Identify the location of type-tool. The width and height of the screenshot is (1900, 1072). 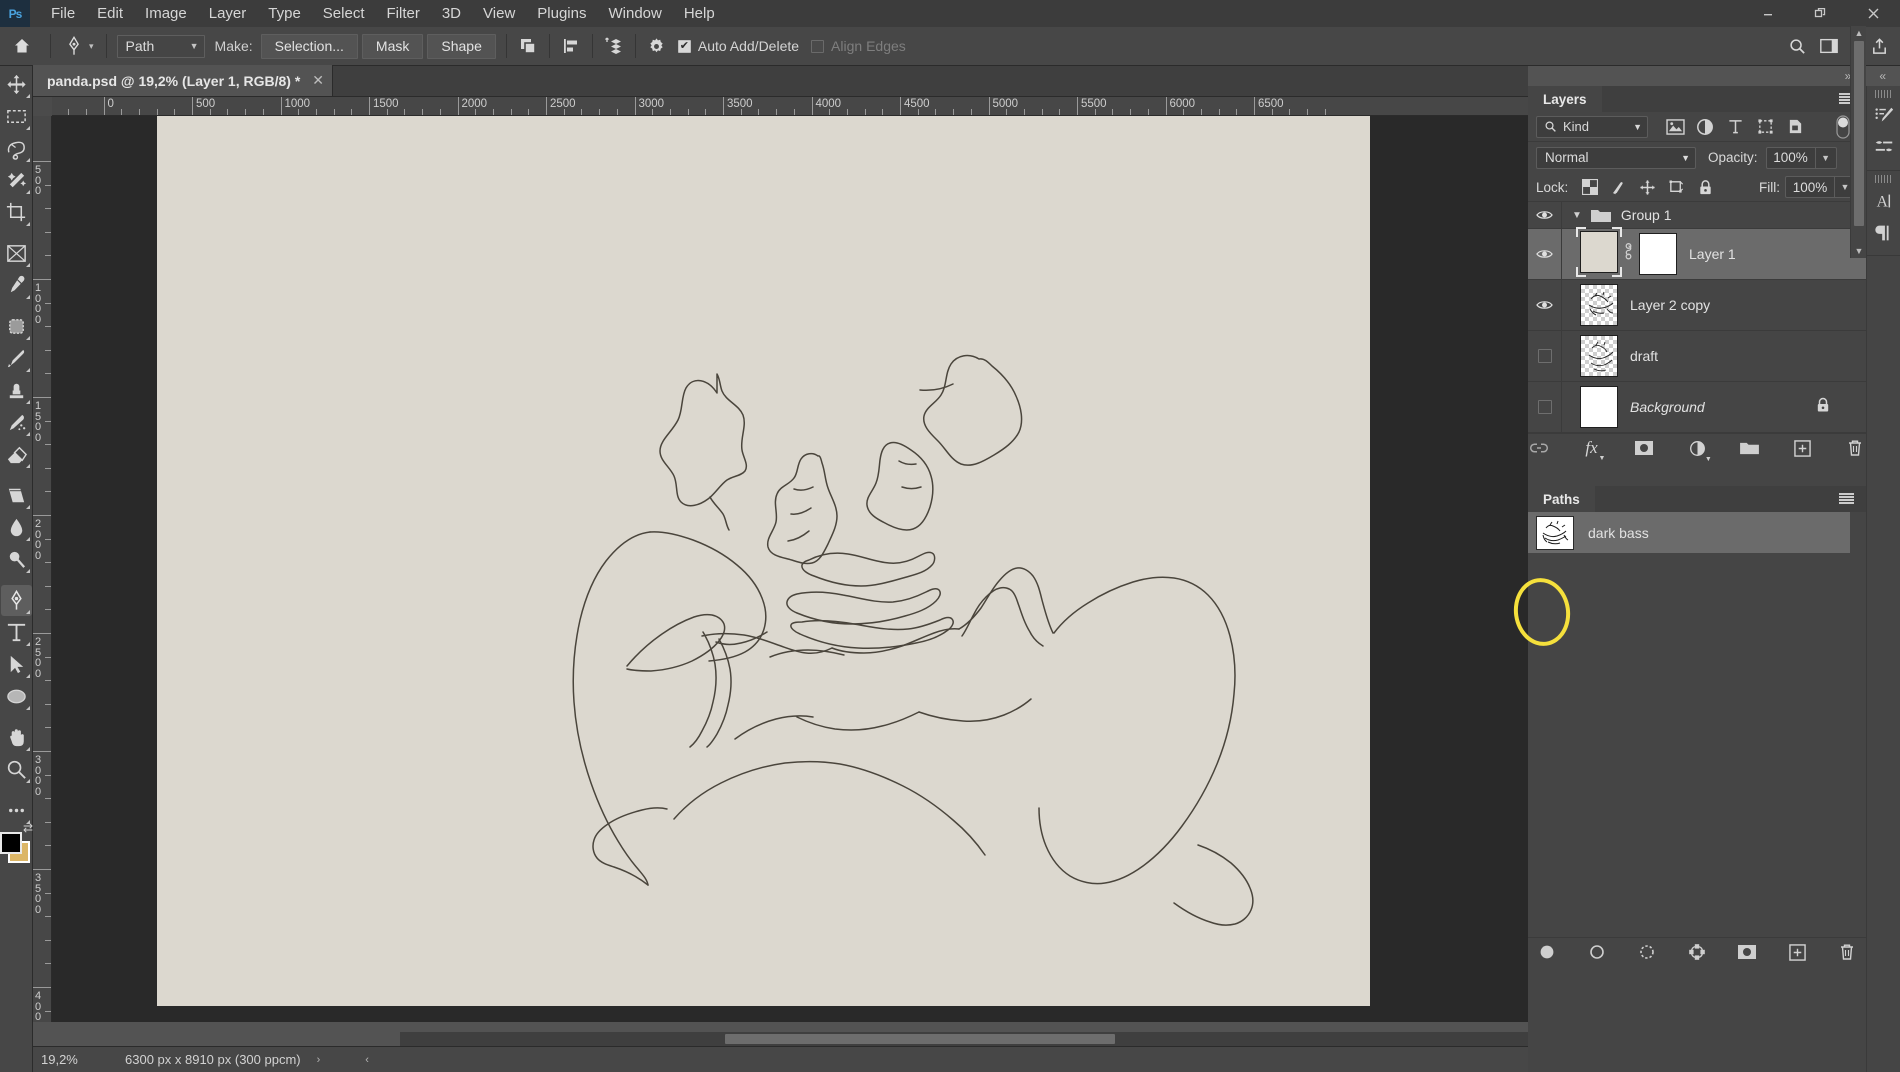
(16, 632).